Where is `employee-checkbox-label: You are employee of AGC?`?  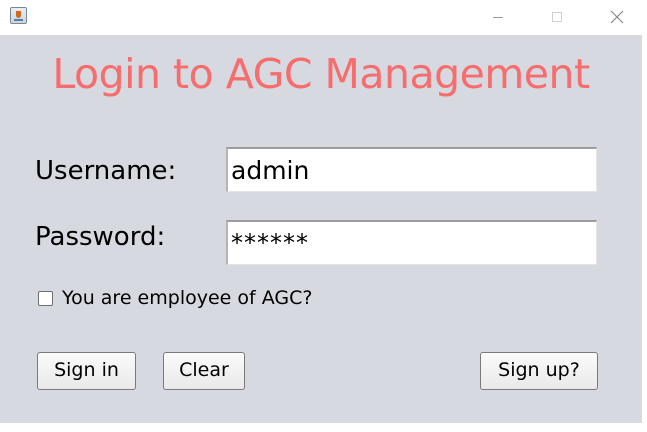
employee-checkbox-label: You are employee of AGC? is located at coordinates (187, 298).